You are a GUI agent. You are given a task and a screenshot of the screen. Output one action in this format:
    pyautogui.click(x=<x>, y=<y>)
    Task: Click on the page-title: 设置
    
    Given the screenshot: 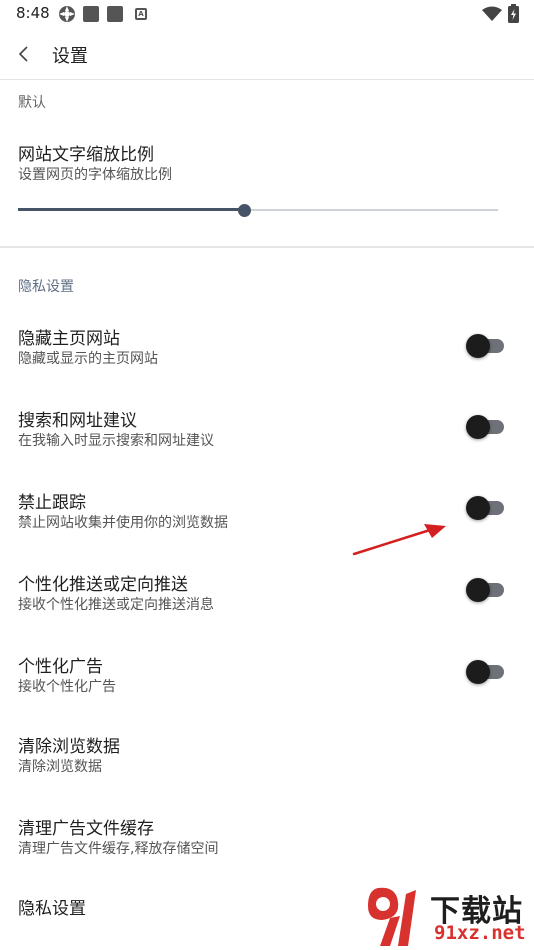 What is the action you would take?
    pyautogui.click(x=70, y=56)
    